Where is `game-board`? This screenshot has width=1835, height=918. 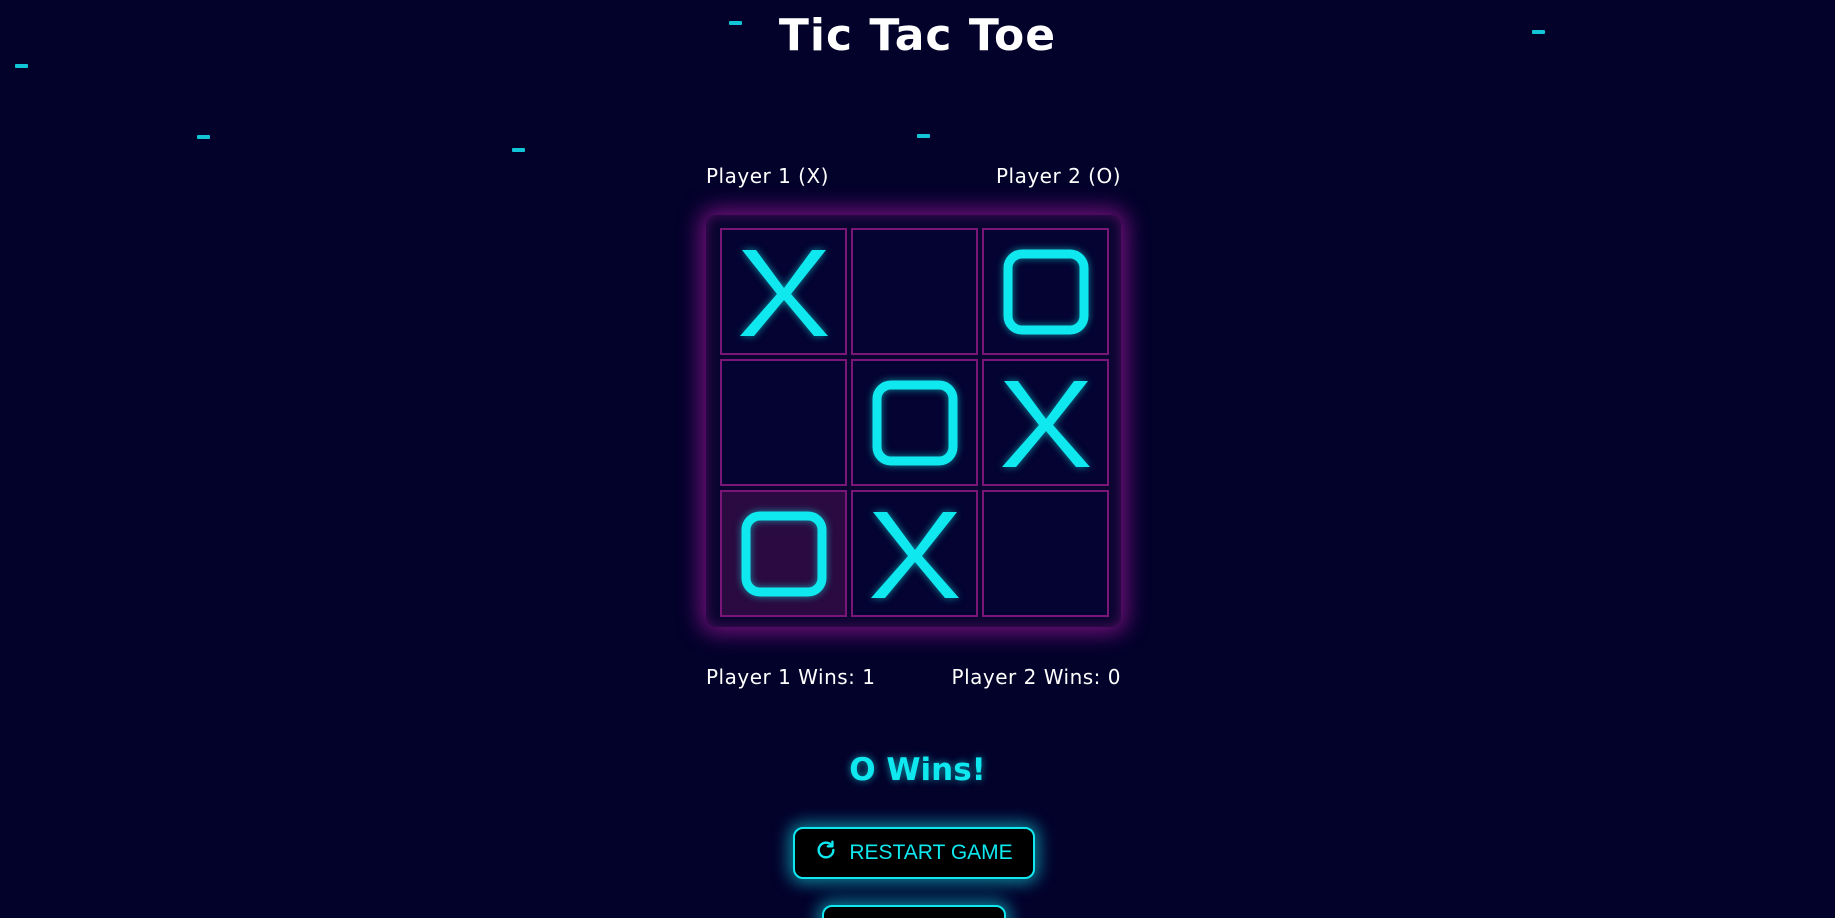 game-board is located at coordinates (913, 421).